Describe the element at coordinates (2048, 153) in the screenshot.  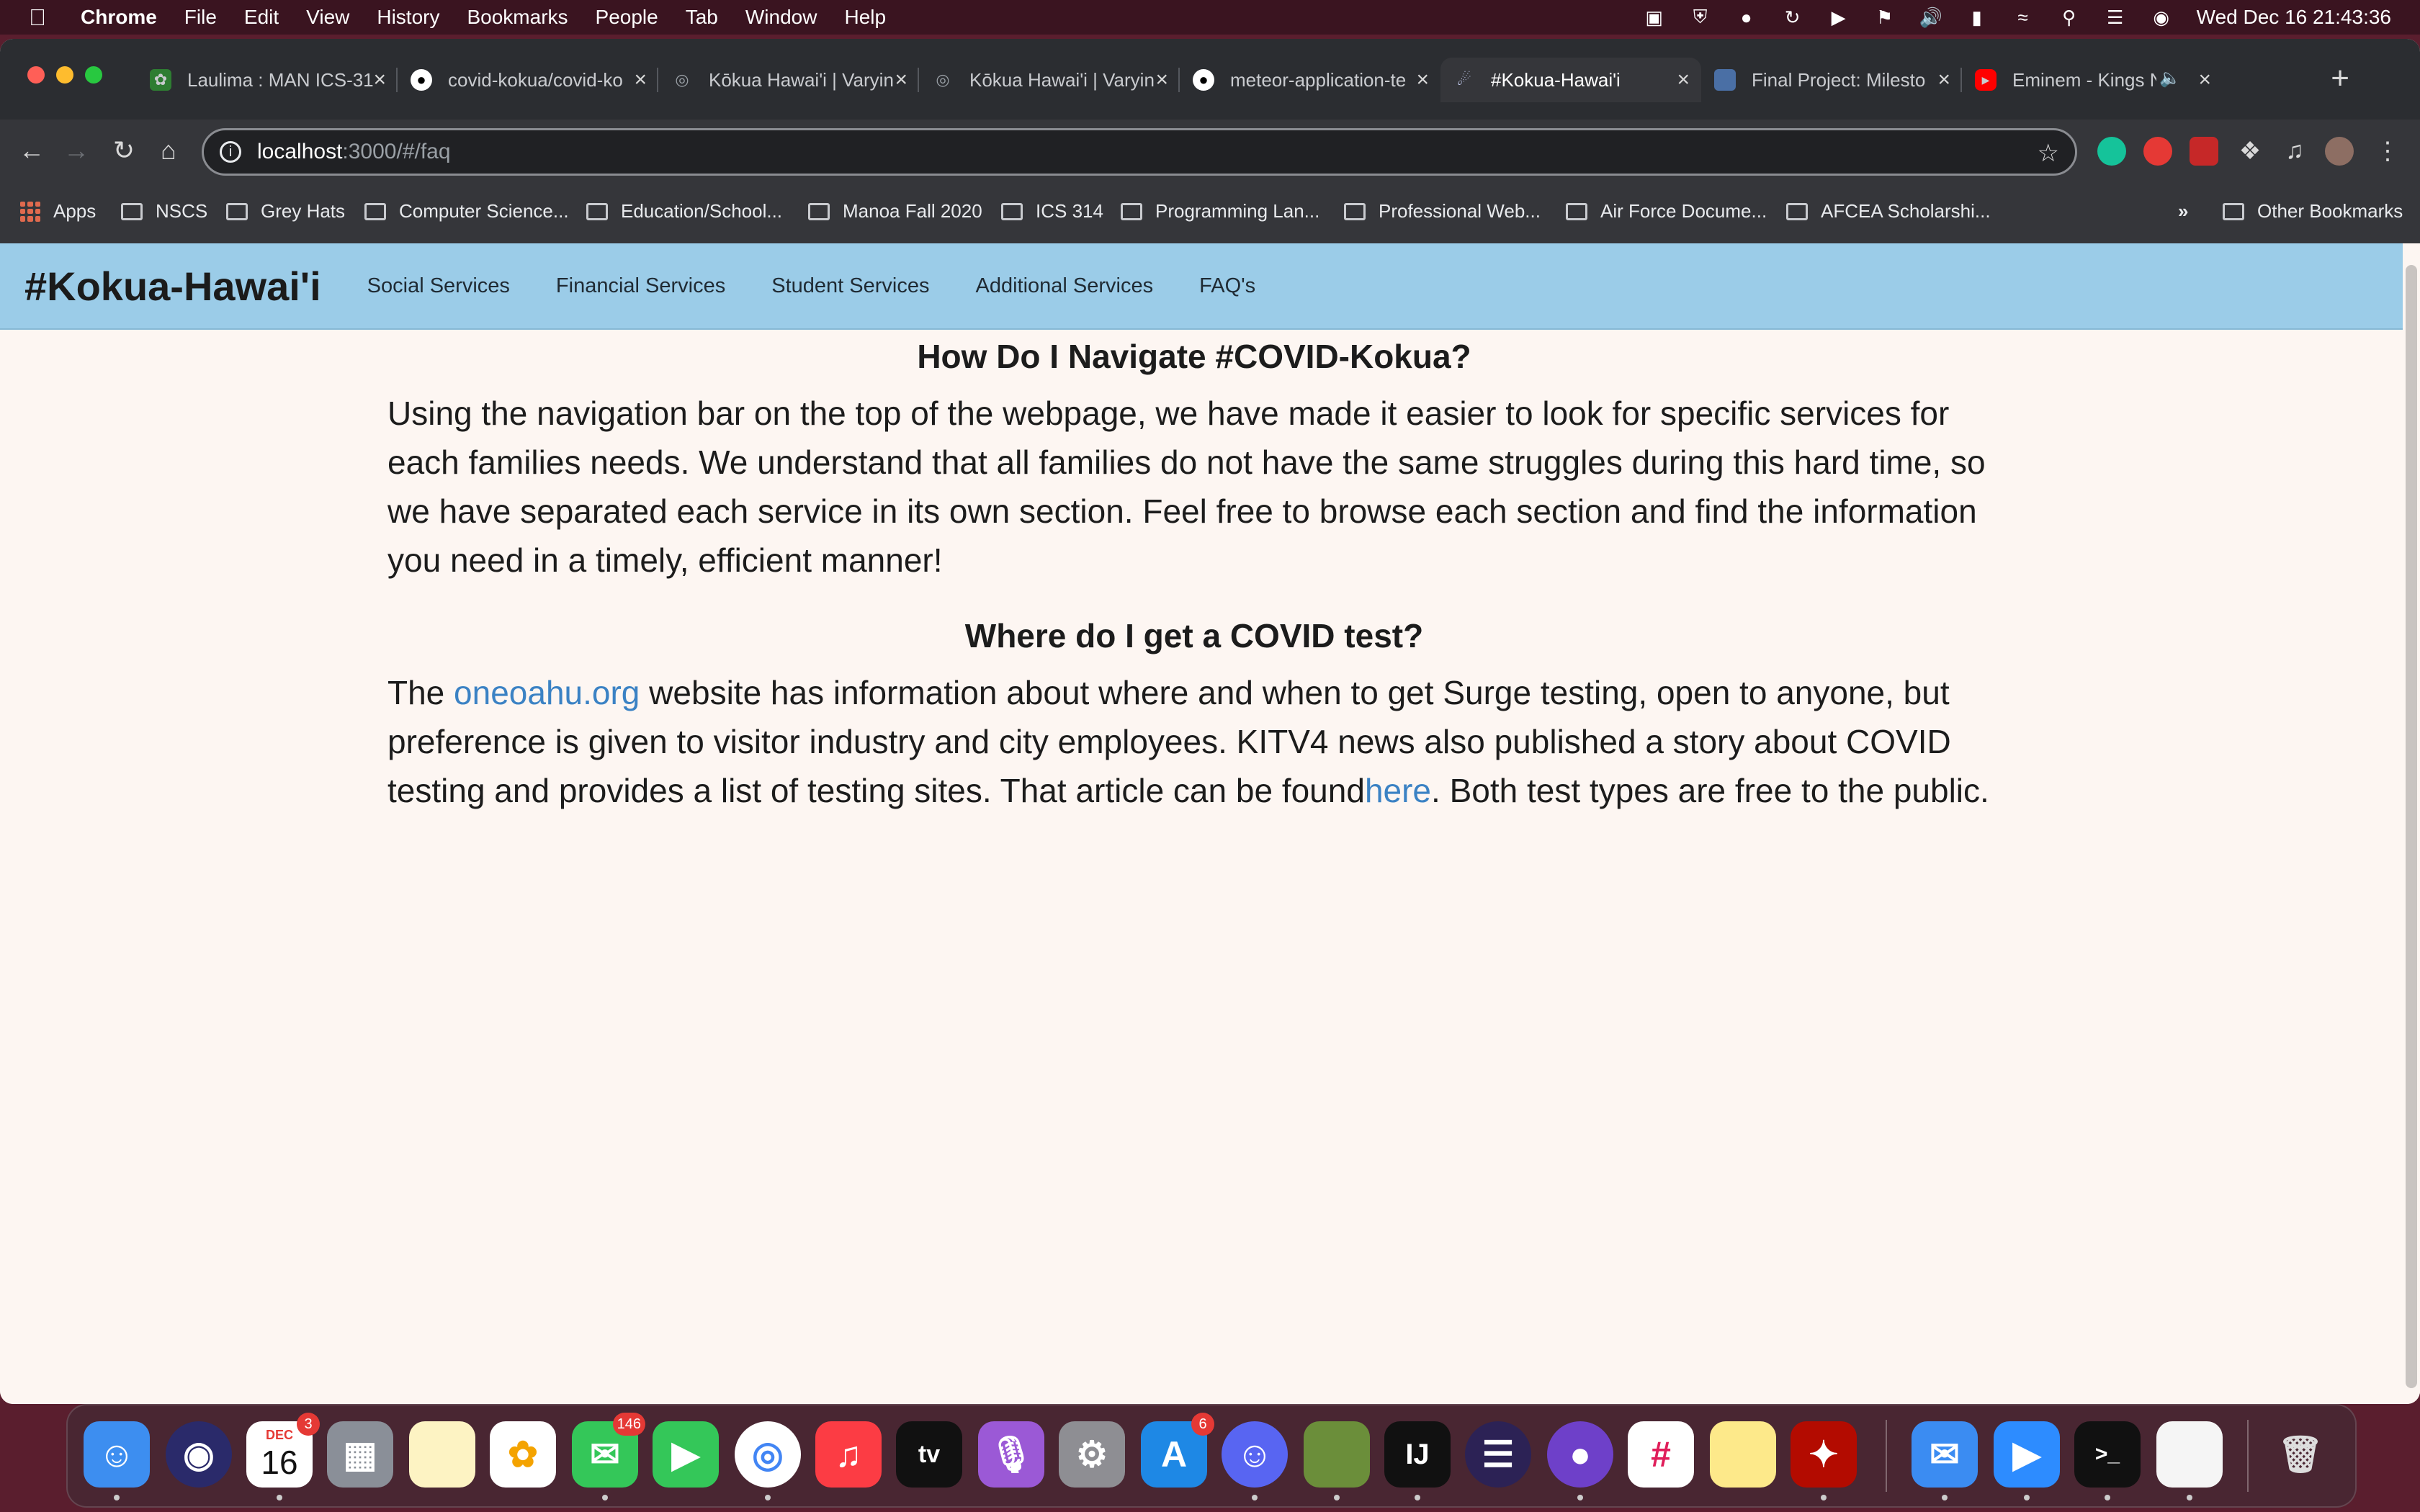
I see `bookmark-star-icon: ☆` at that location.